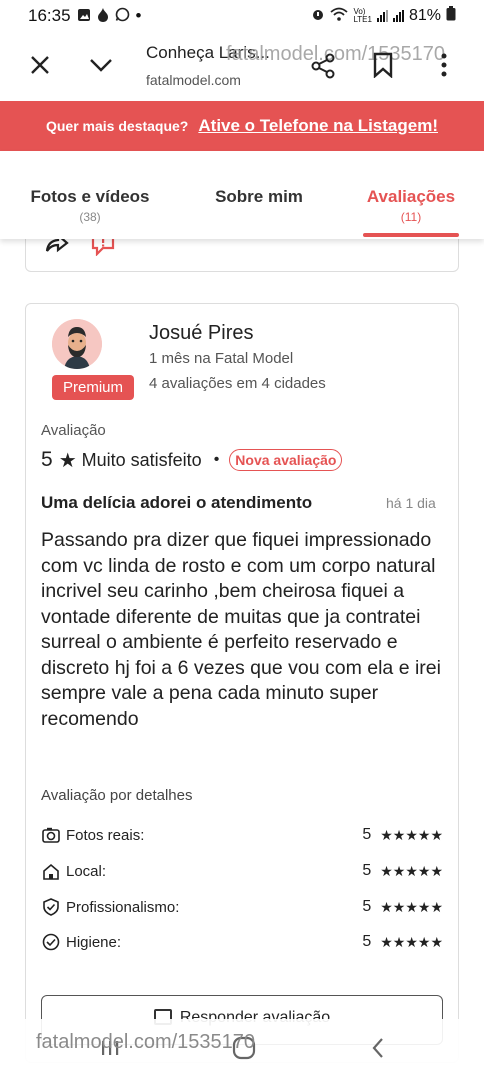 The height and width of the screenshot is (1080, 484). I want to click on whatsapp-notification-icon, so click(122, 16).